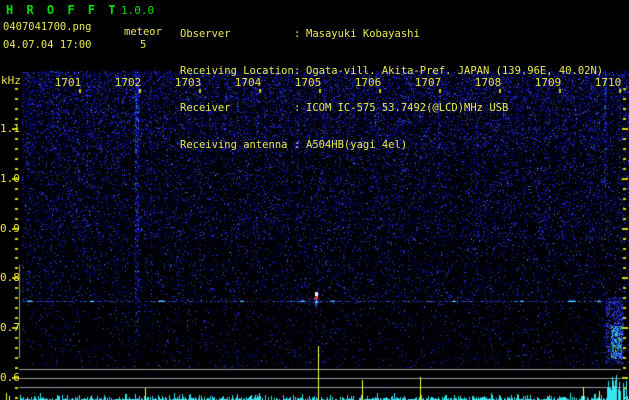  What do you see at coordinates (205, 34) in the screenshot?
I see `info-label: Observer` at bounding box center [205, 34].